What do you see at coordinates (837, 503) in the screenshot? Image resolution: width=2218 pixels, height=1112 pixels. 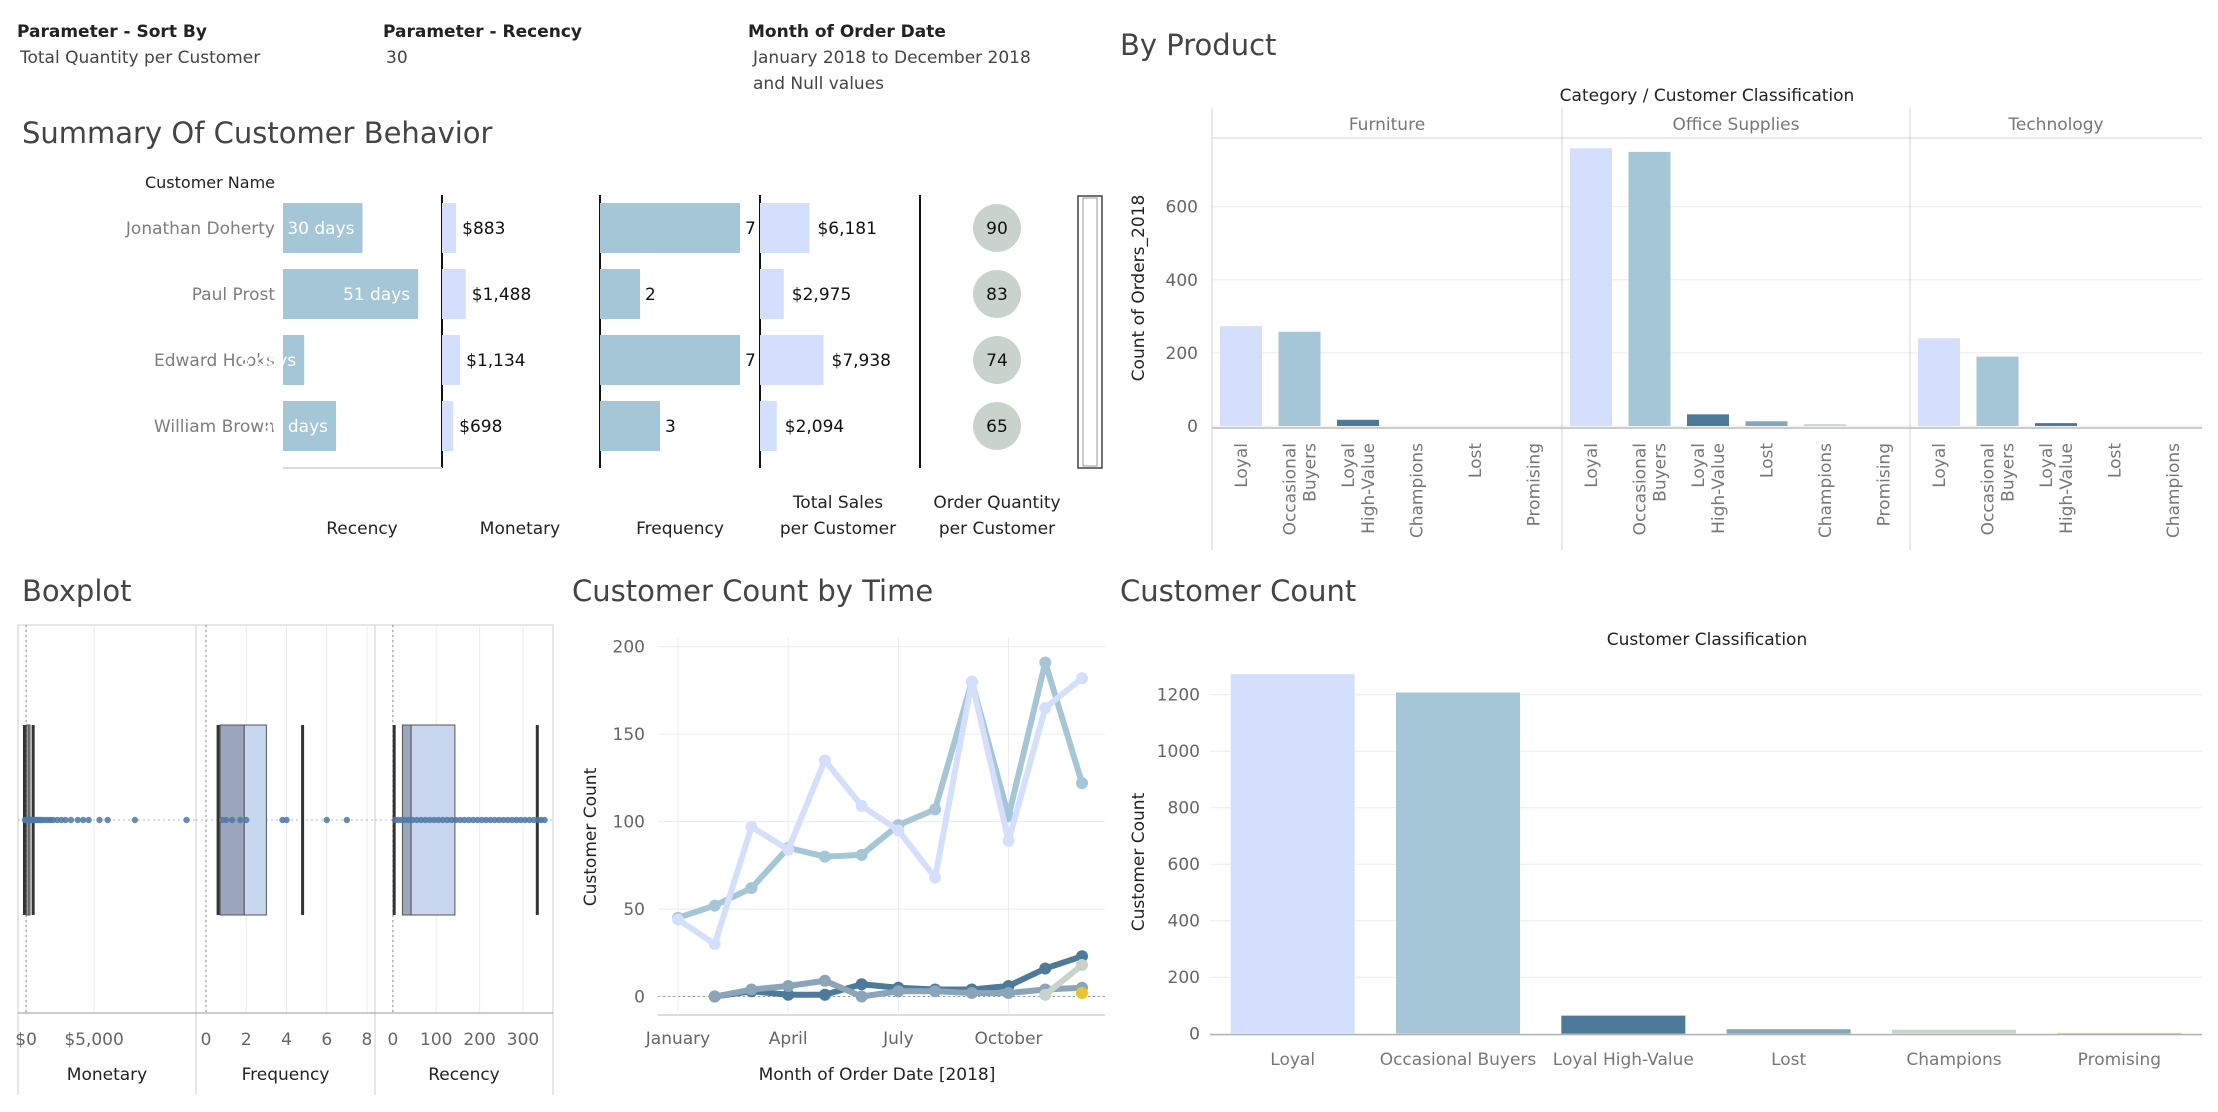 I see `column-header: Total Sales` at bounding box center [837, 503].